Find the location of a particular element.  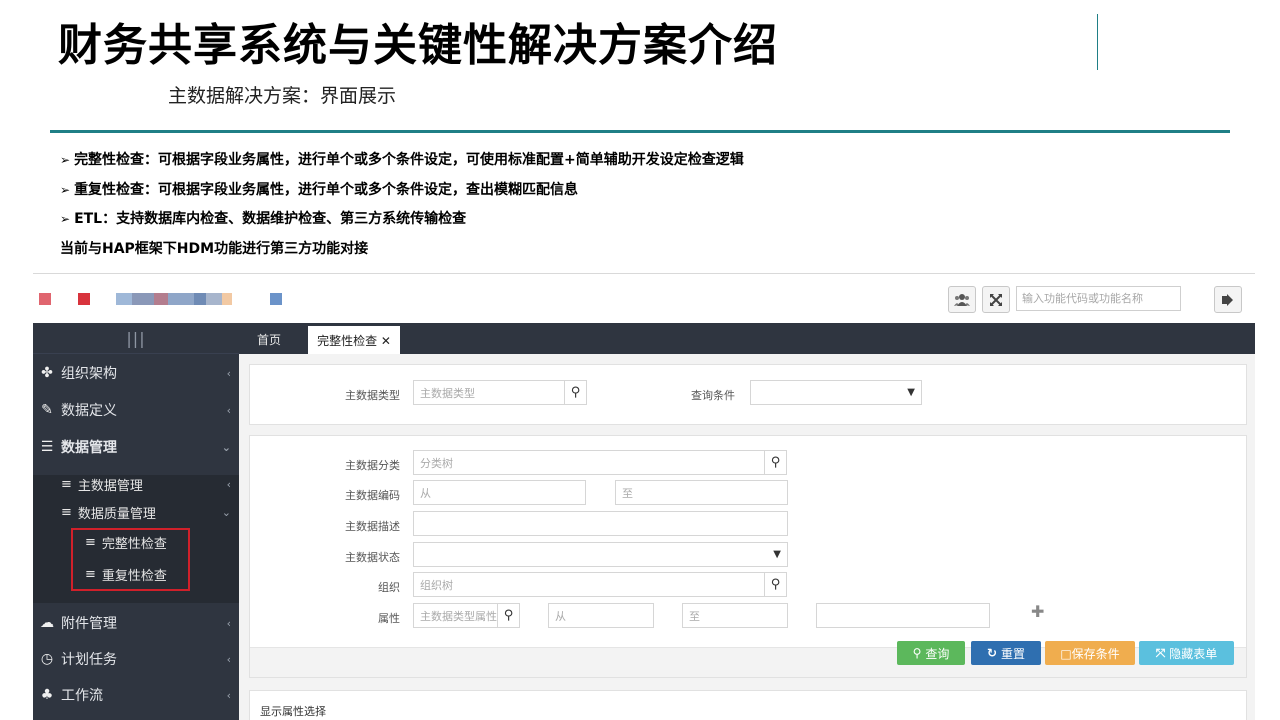

display-attr-title: 显示属性选择 is located at coordinates (293, 711).